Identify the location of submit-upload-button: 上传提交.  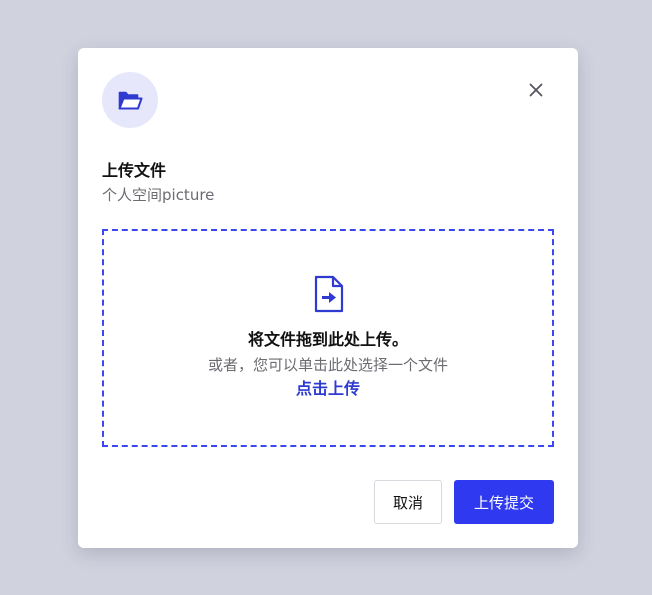
(504, 502).